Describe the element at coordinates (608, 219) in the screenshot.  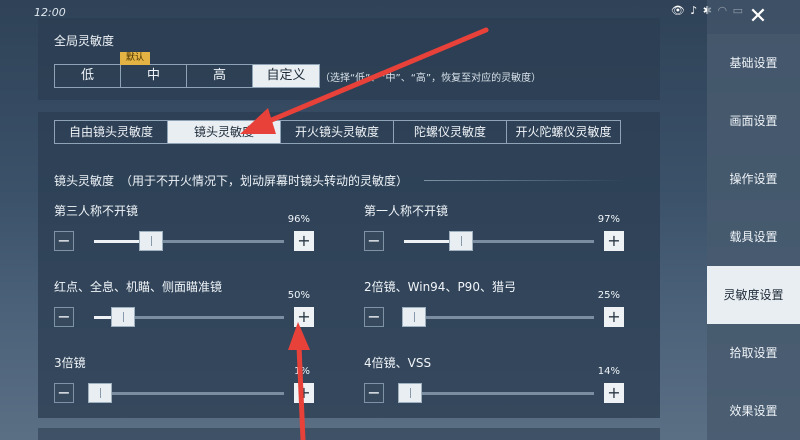
I see `slider-percent: 97%` at that location.